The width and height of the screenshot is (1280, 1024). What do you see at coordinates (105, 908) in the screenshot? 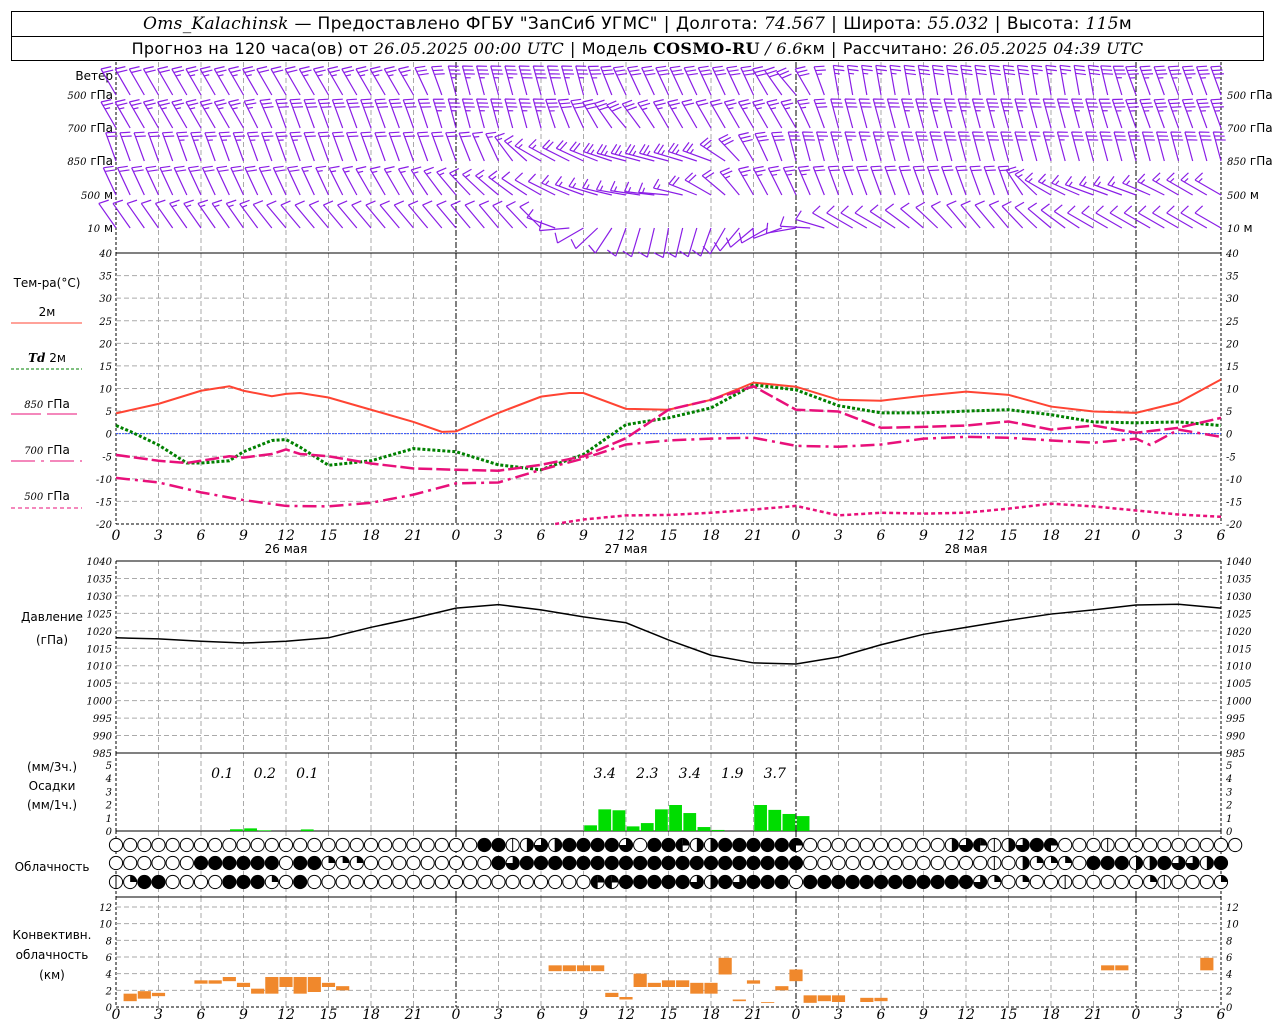
I see `conv-tick-left: 12` at bounding box center [105, 908].